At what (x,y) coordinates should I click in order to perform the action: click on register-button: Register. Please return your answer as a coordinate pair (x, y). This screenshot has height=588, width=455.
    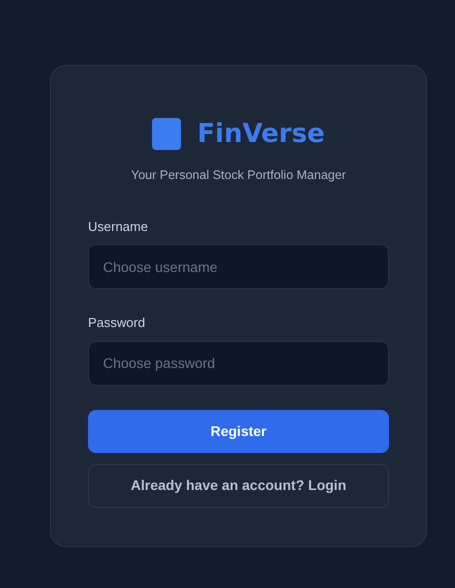
    Looking at the image, I should click on (238, 431).